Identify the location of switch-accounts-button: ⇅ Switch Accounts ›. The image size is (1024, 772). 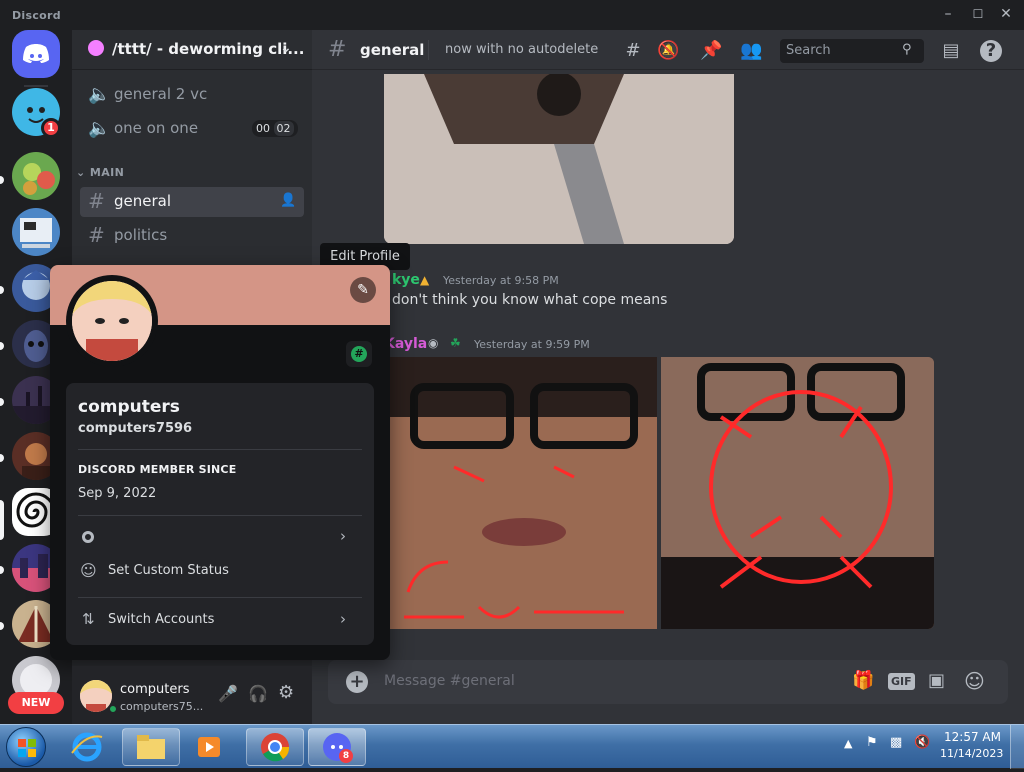
(220, 621).